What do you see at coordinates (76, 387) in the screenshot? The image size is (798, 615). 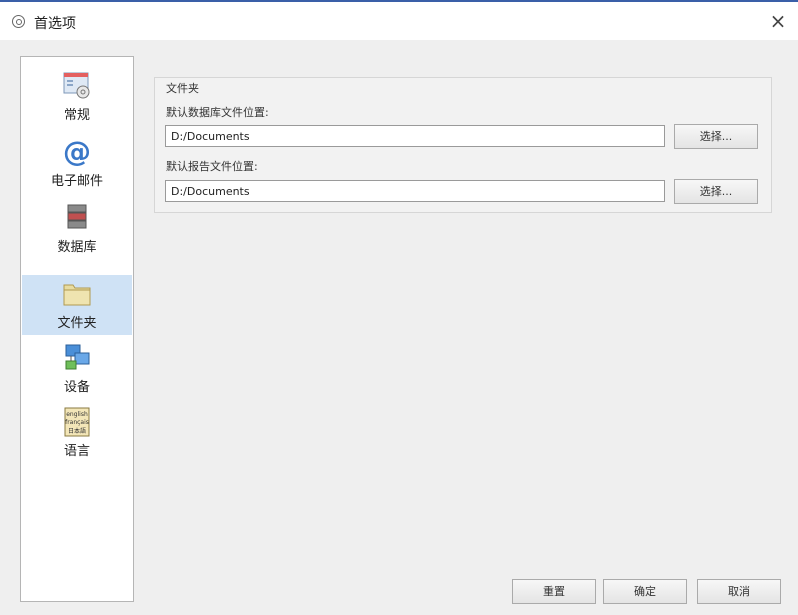 I see `sidebar-item-label: 设备` at bounding box center [76, 387].